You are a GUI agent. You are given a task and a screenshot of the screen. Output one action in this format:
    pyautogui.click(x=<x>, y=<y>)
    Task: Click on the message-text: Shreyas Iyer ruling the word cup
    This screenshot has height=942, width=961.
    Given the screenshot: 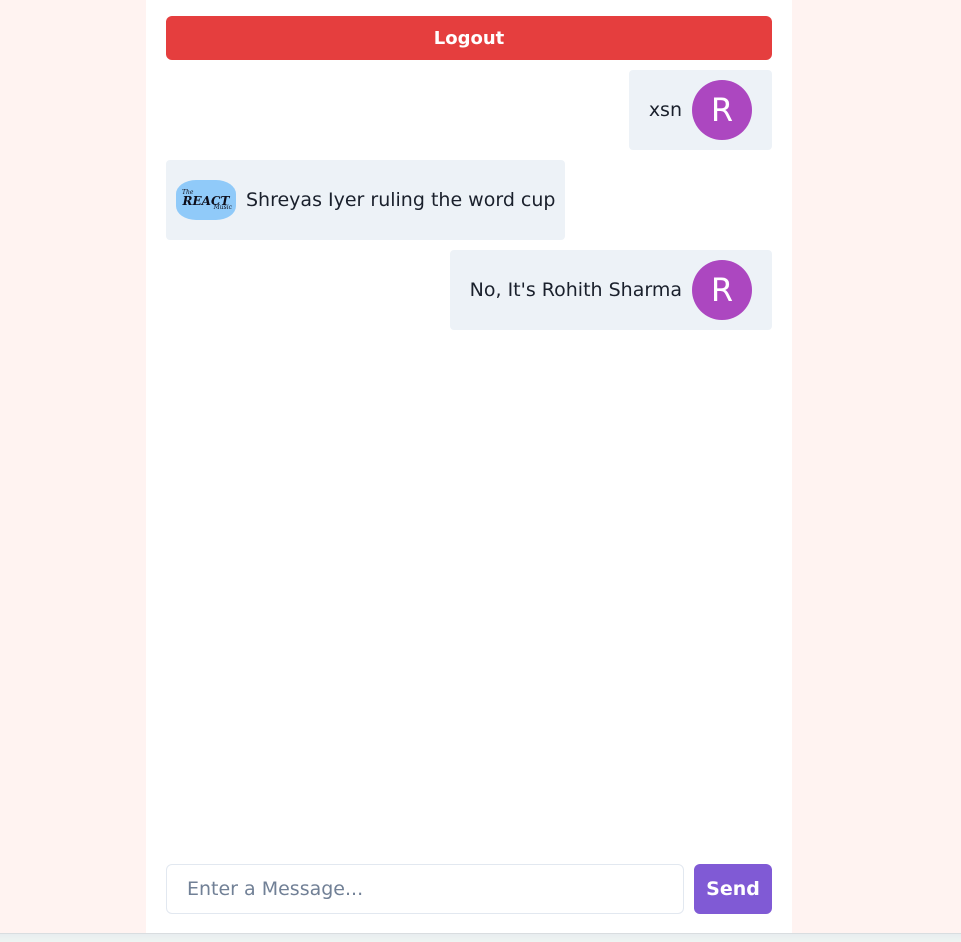 What is the action you would take?
    pyautogui.click(x=401, y=200)
    